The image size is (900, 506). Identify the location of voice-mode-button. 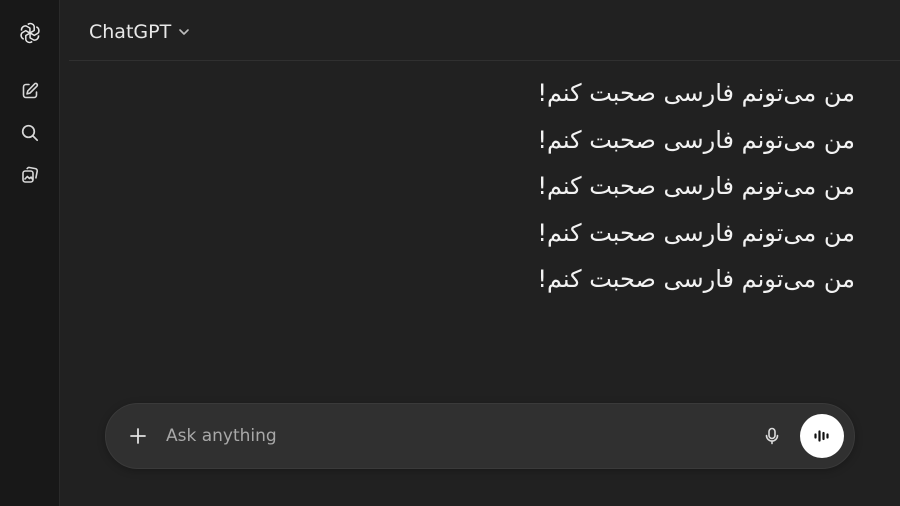
(822, 436).